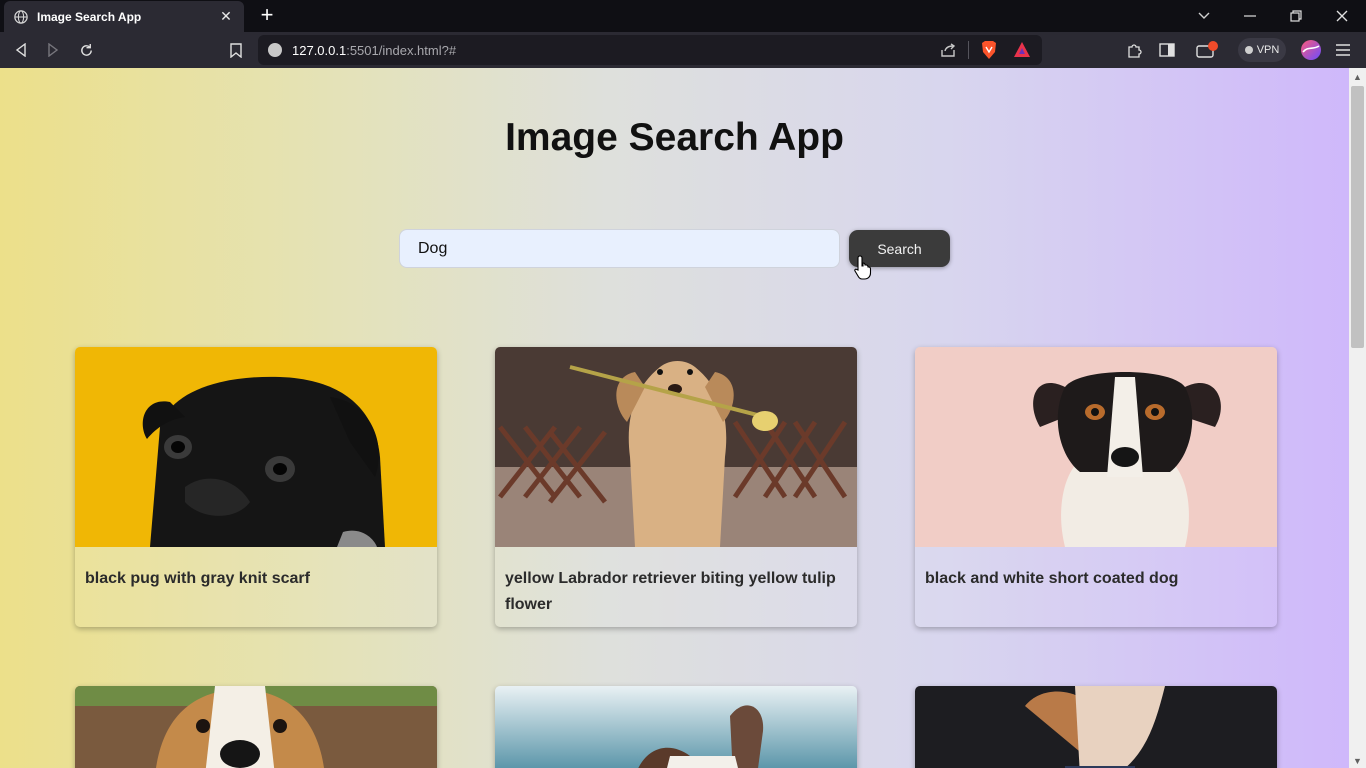  I want to click on url-text: 127.0.0.1:5501/index.html?#, so click(374, 50).